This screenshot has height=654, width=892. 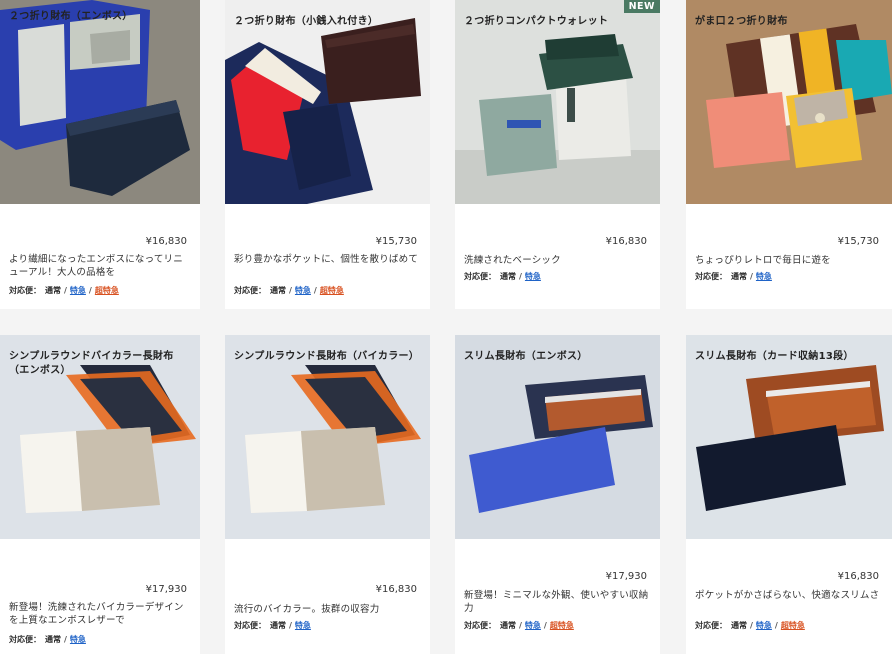 What do you see at coordinates (557, 22) in the screenshot?
I see `product-name: ２つ折りコンパクトウォレット` at bounding box center [557, 22].